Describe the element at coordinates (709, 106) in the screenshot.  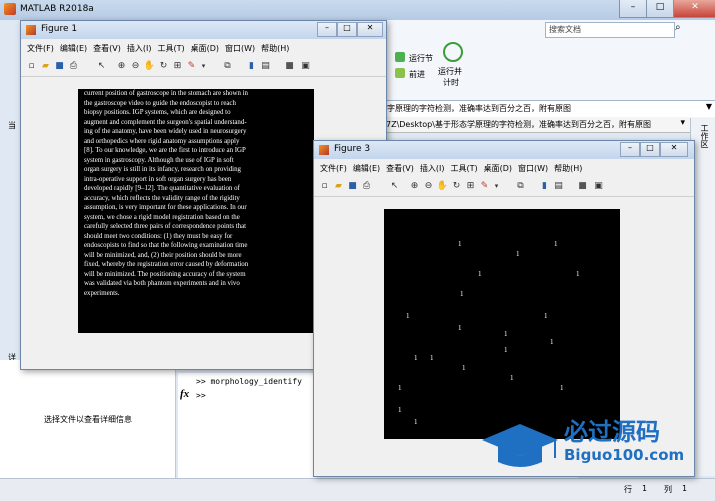
I see `chevron-down-icon: ▼` at that location.